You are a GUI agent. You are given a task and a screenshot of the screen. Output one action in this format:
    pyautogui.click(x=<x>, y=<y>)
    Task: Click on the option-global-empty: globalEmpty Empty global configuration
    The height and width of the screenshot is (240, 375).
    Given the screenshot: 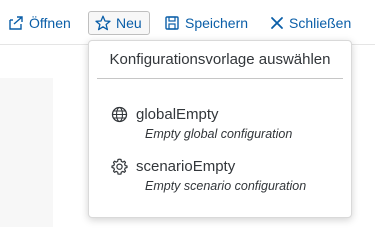 What is the action you would take?
    pyautogui.click(x=220, y=123)
    